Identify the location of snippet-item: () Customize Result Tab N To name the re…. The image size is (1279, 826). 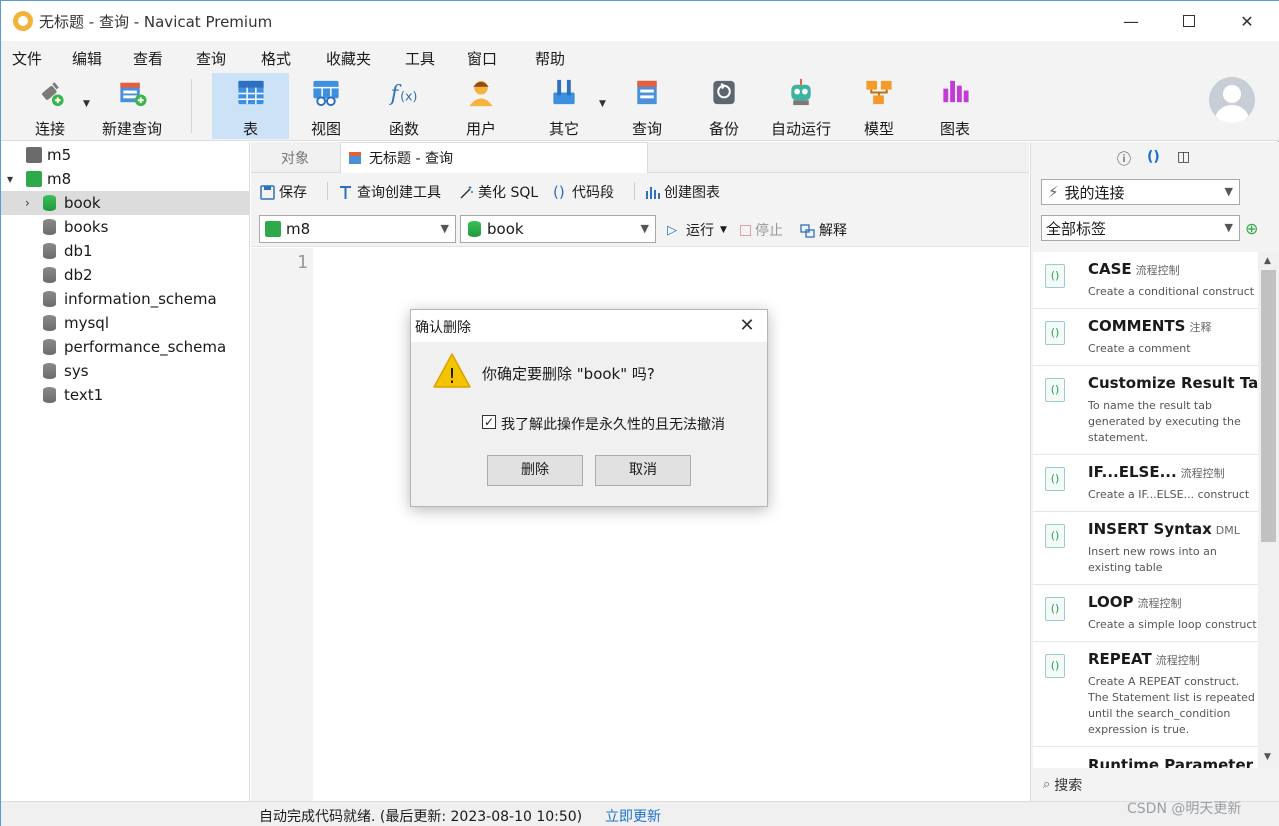
(1147, 410).